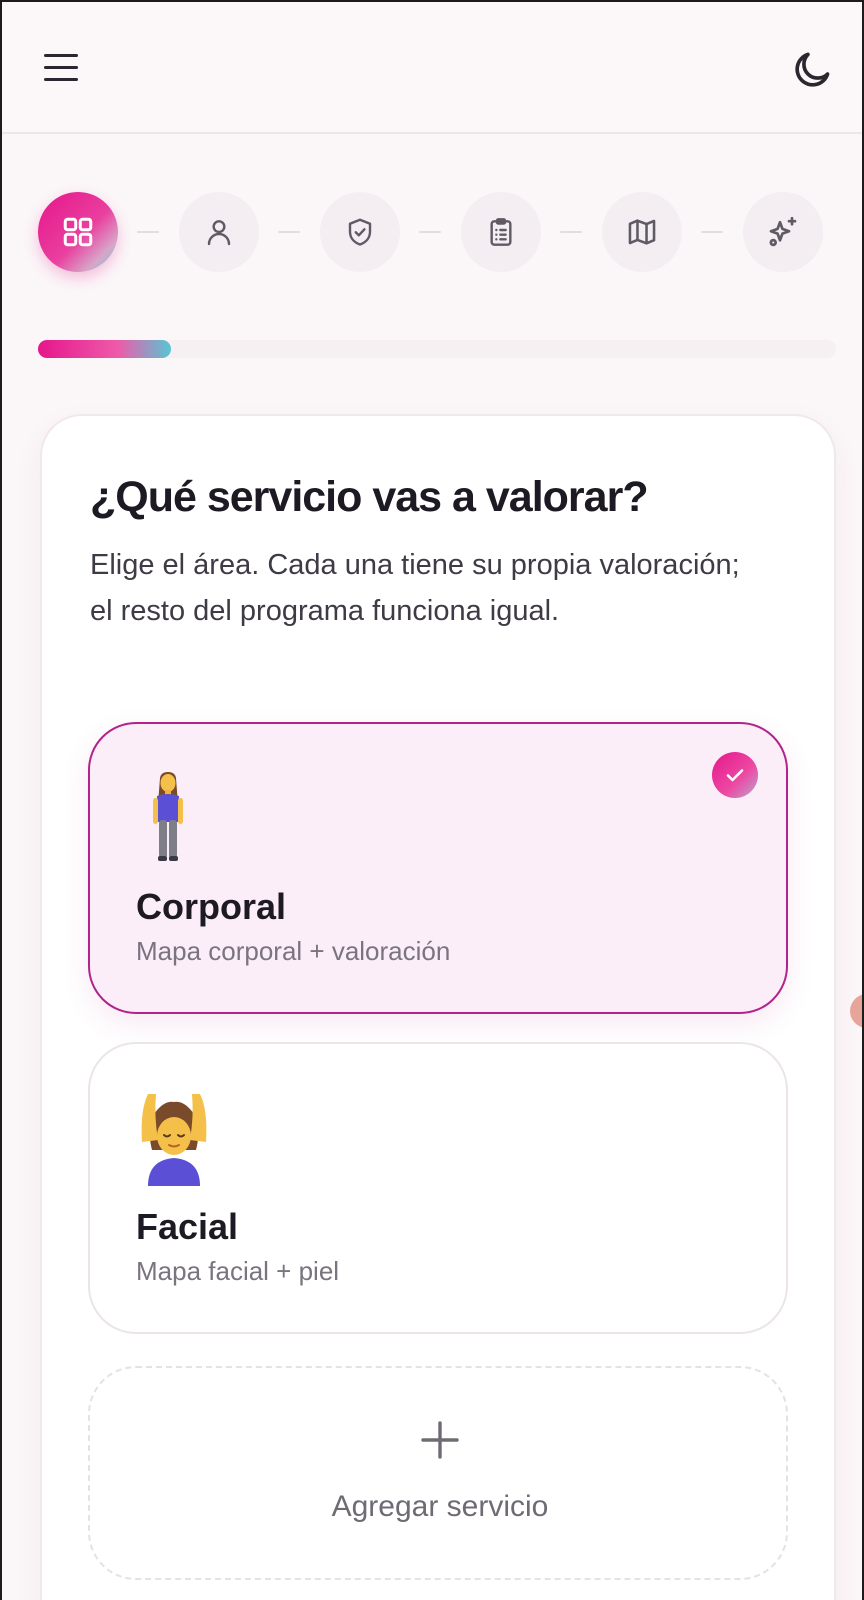  I want to click on map-icon, so click(642, 232).